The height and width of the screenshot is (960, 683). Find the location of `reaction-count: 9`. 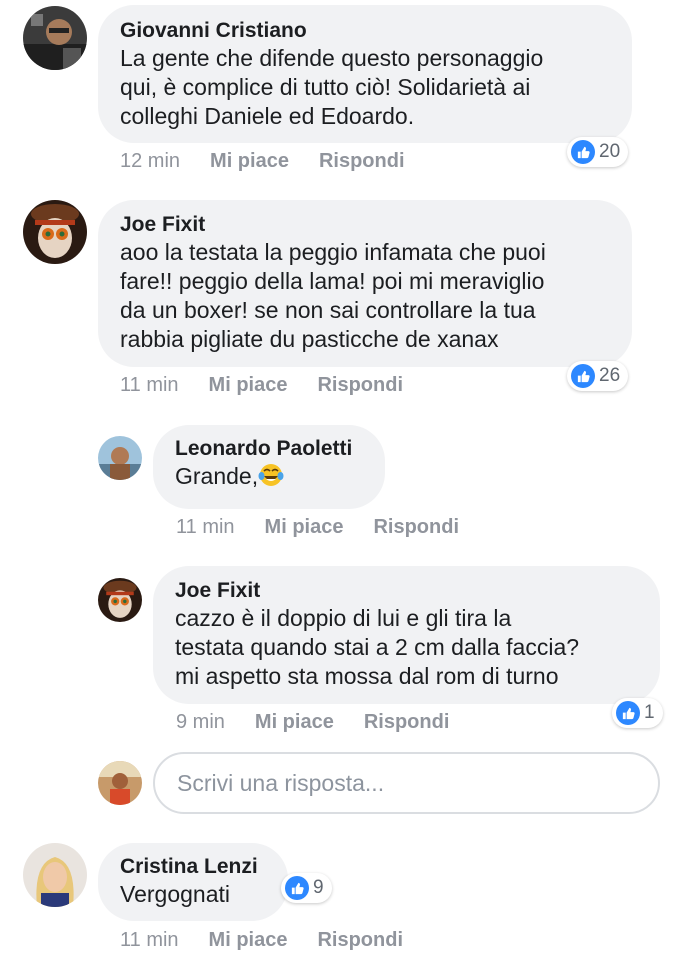

reaction-count: 9 is located at coordinates (306, 888).